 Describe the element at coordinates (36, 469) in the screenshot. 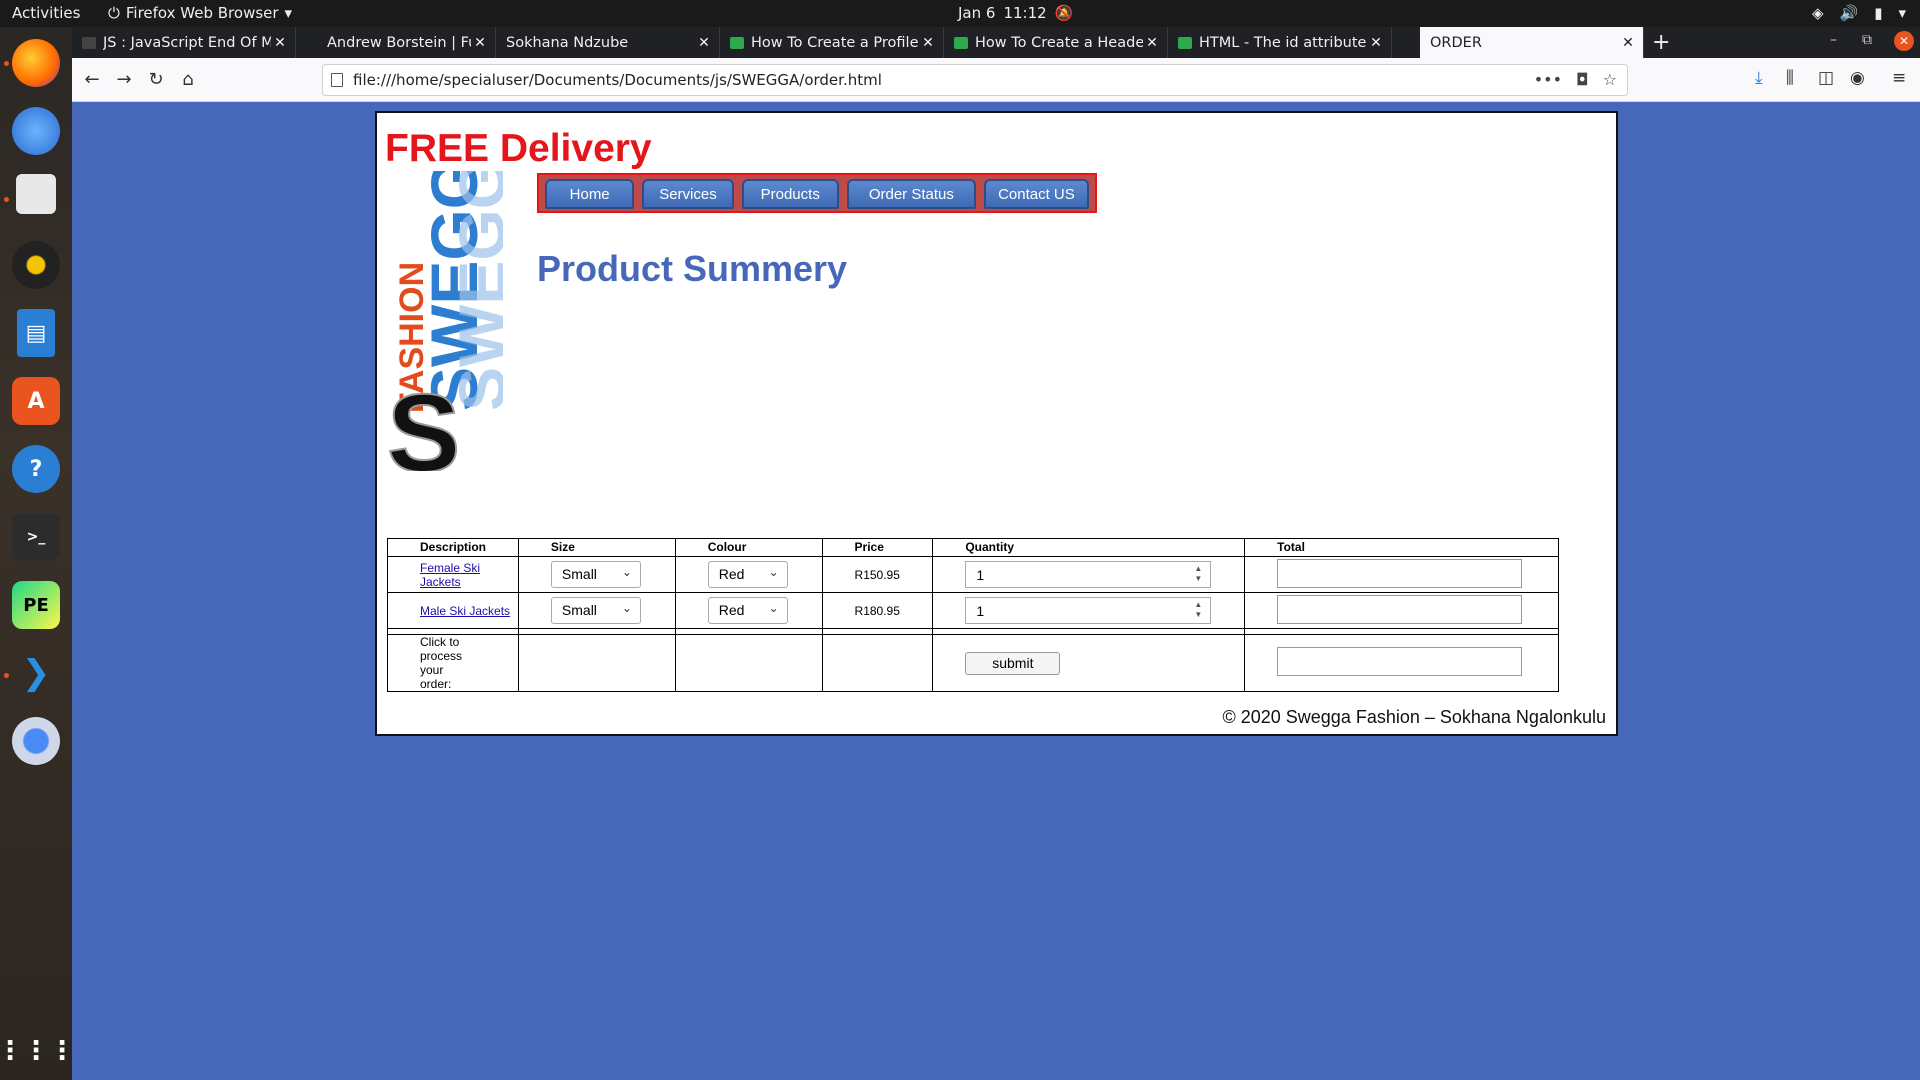

I see `help-icon: ?` at that location.